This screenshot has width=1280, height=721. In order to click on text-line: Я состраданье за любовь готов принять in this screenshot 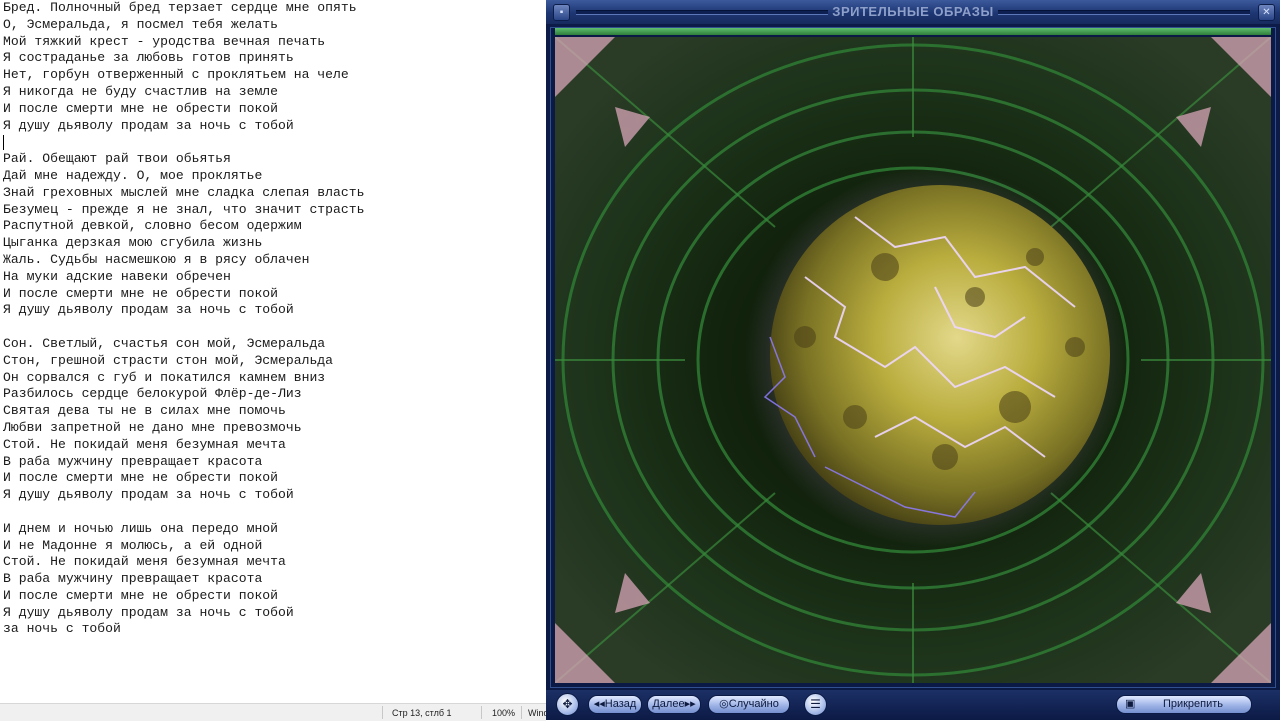, I will do `click(148, 58)`.